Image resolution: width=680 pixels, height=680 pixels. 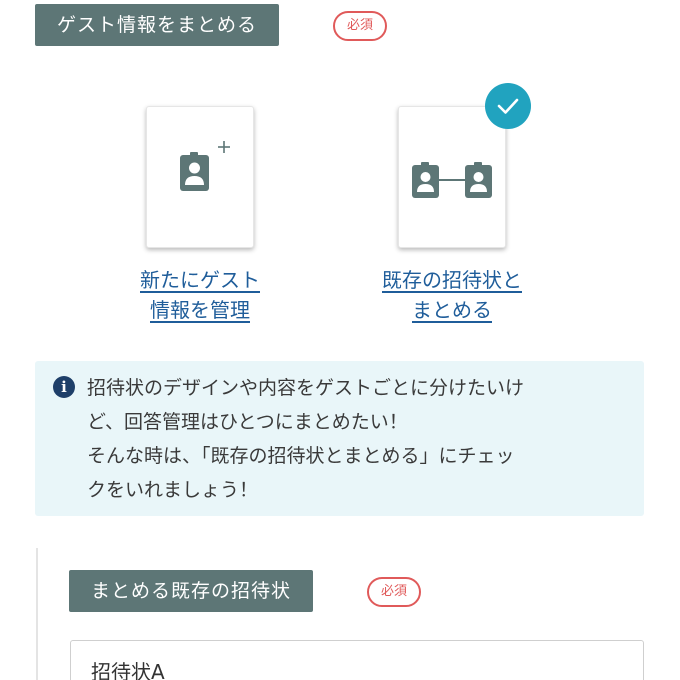 I want to click on new-guest-info-option-card, so click(x=200, y=177).